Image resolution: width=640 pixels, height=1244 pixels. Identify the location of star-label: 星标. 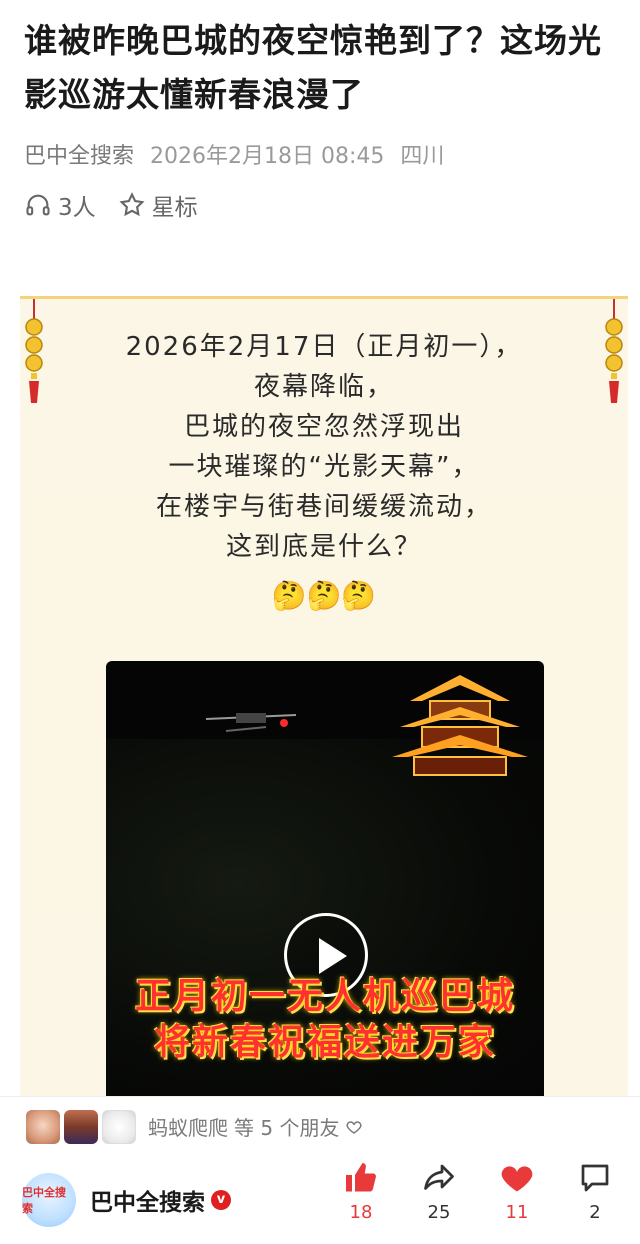
(174, 208).